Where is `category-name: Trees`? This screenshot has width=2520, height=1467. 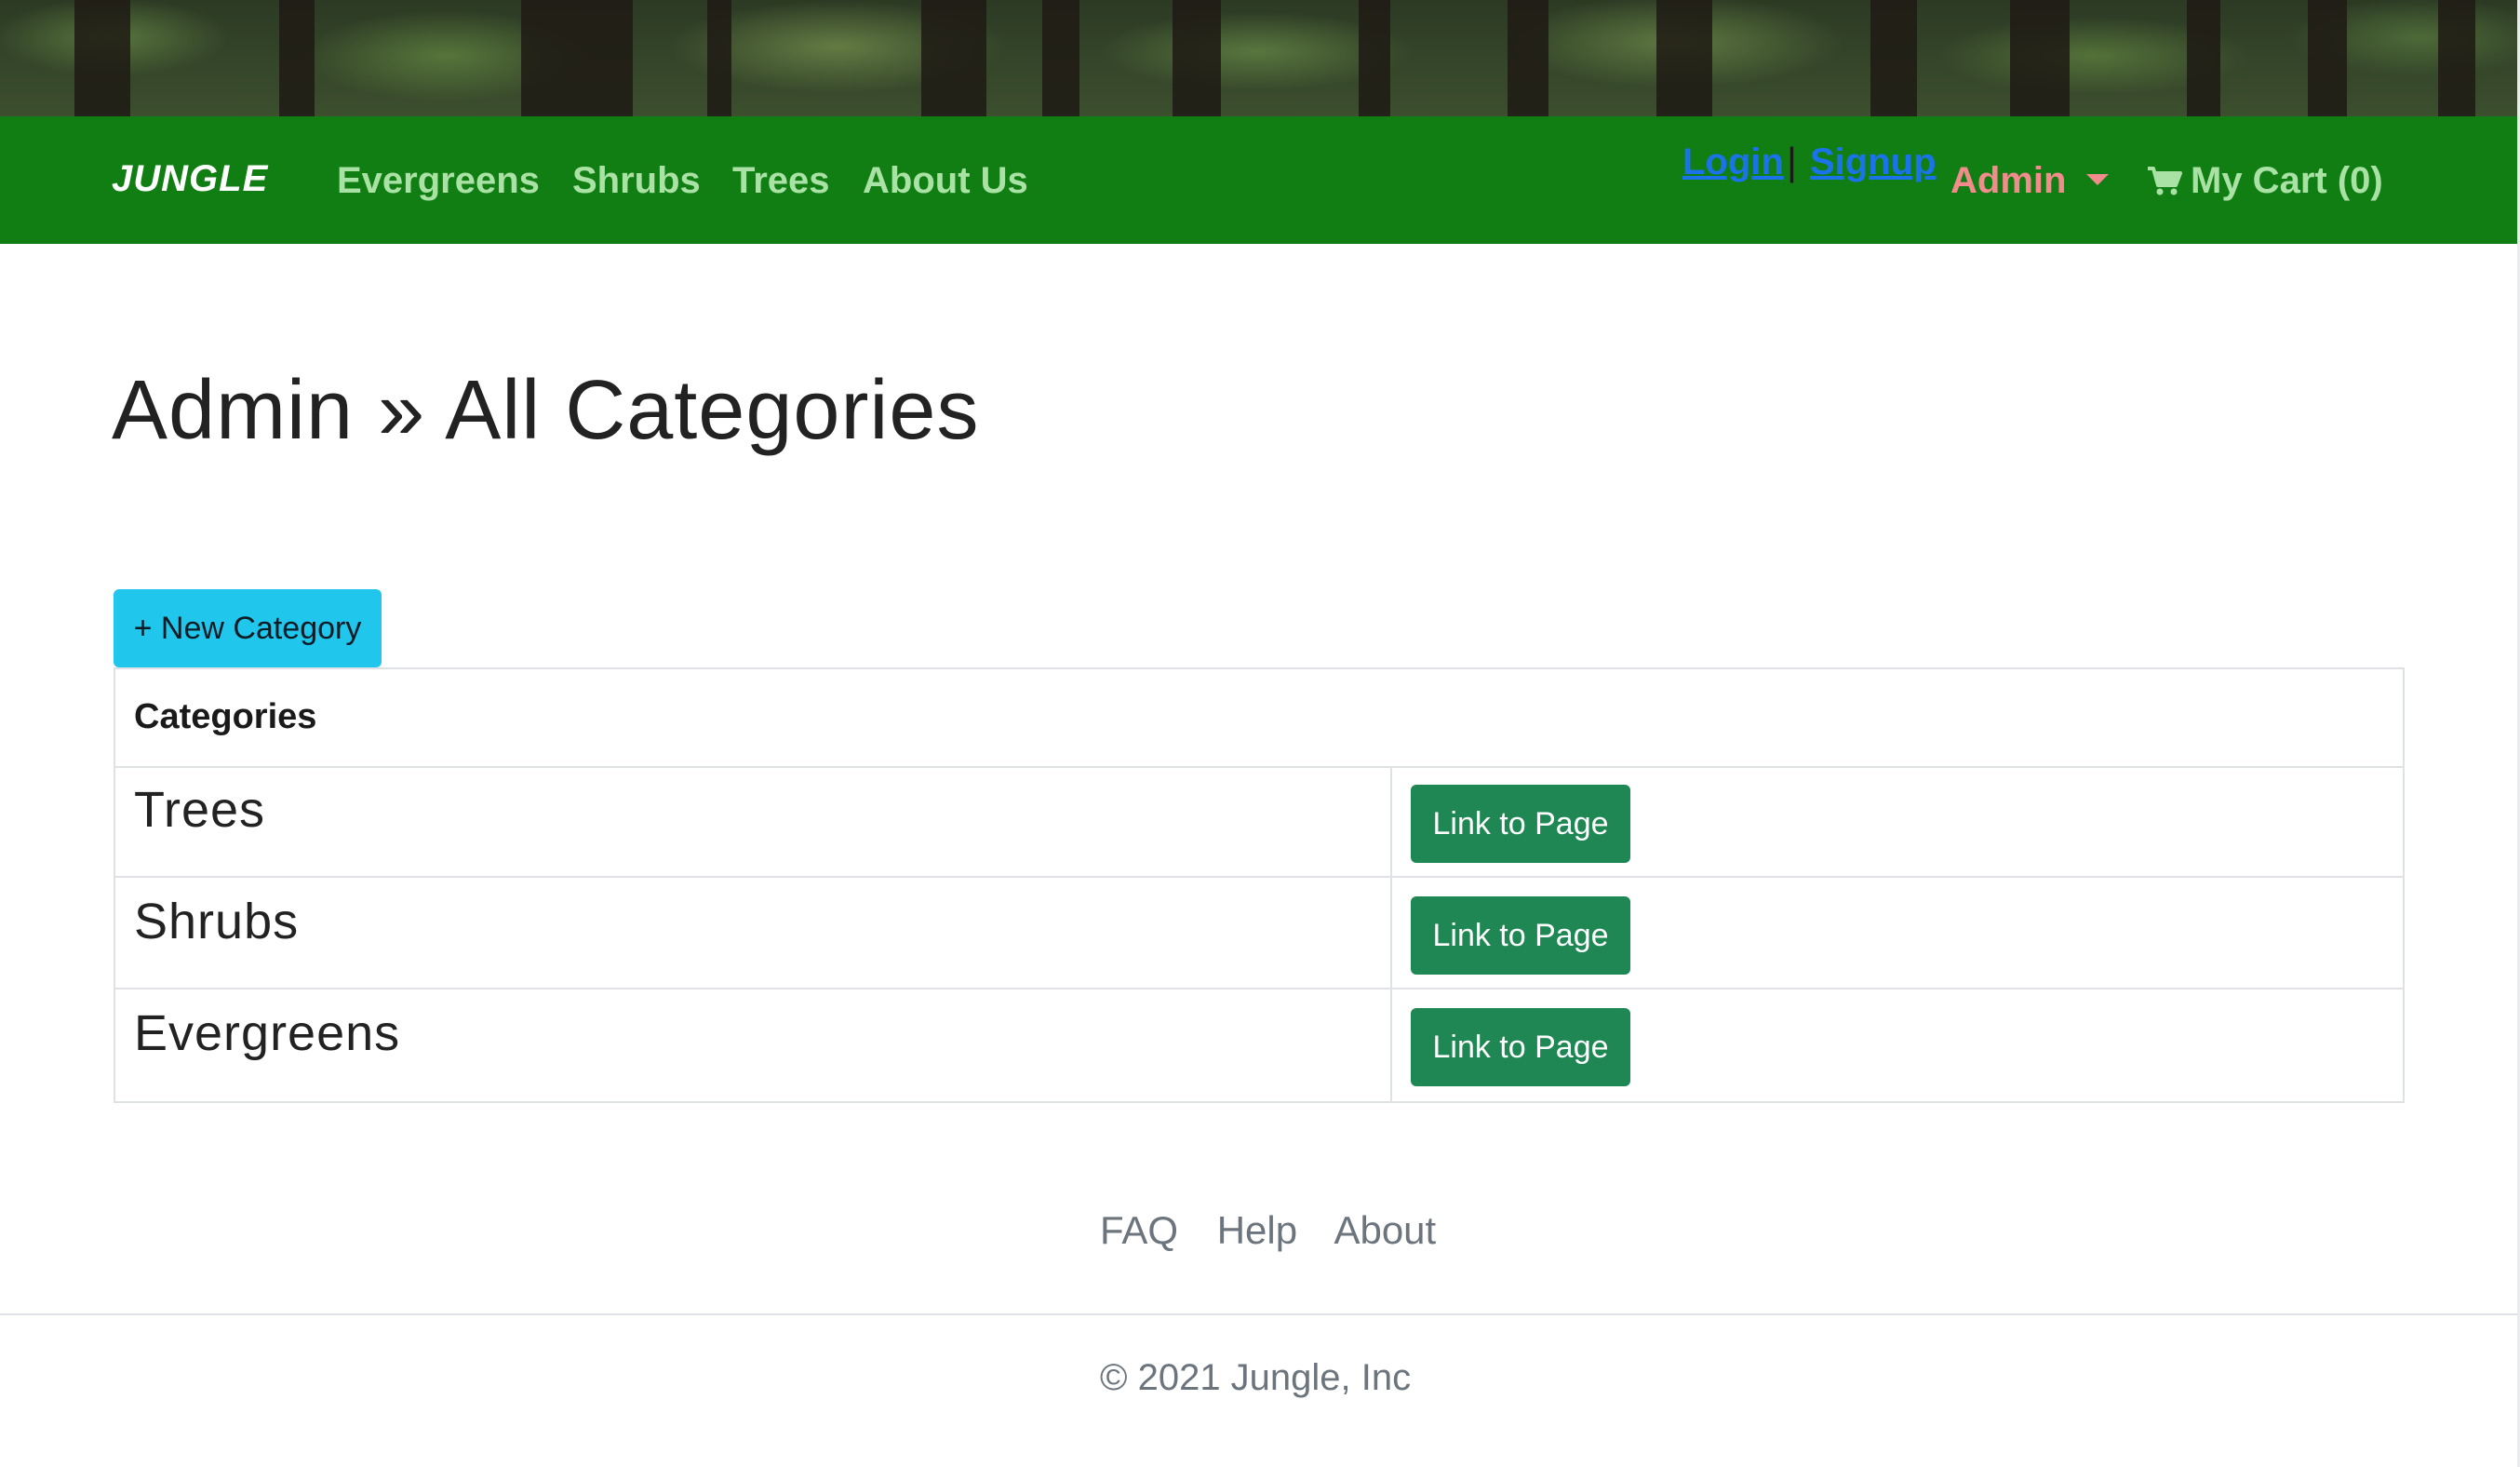 category-name: Trees is located at coordinates (200, 810).